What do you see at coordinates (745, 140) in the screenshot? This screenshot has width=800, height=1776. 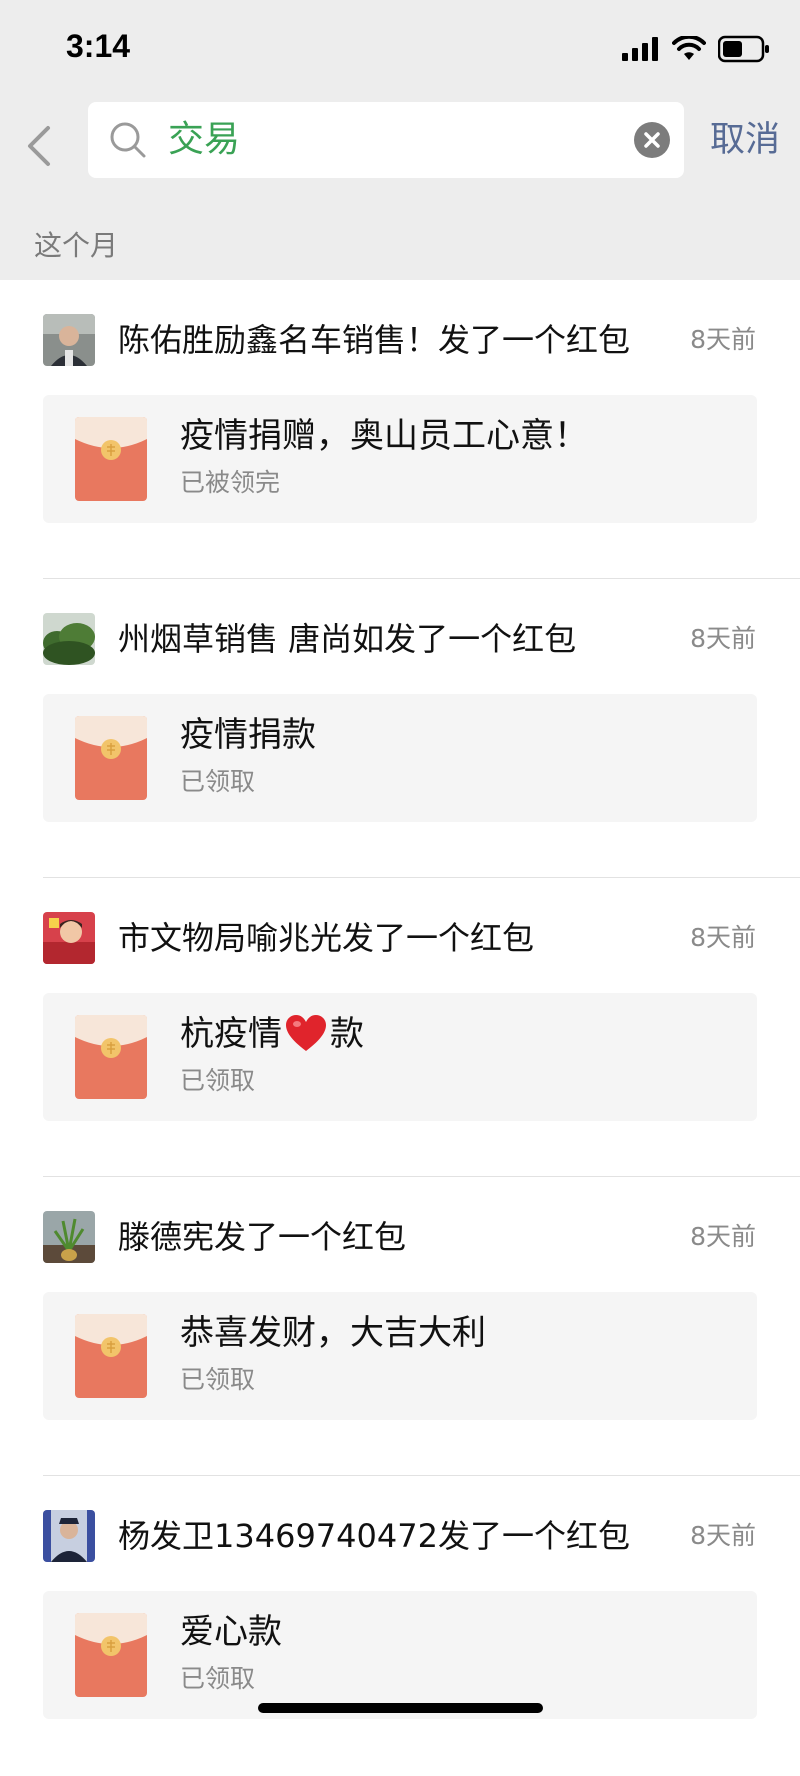 I see `cancel-button: 取消` at bounding box center [745, 140].